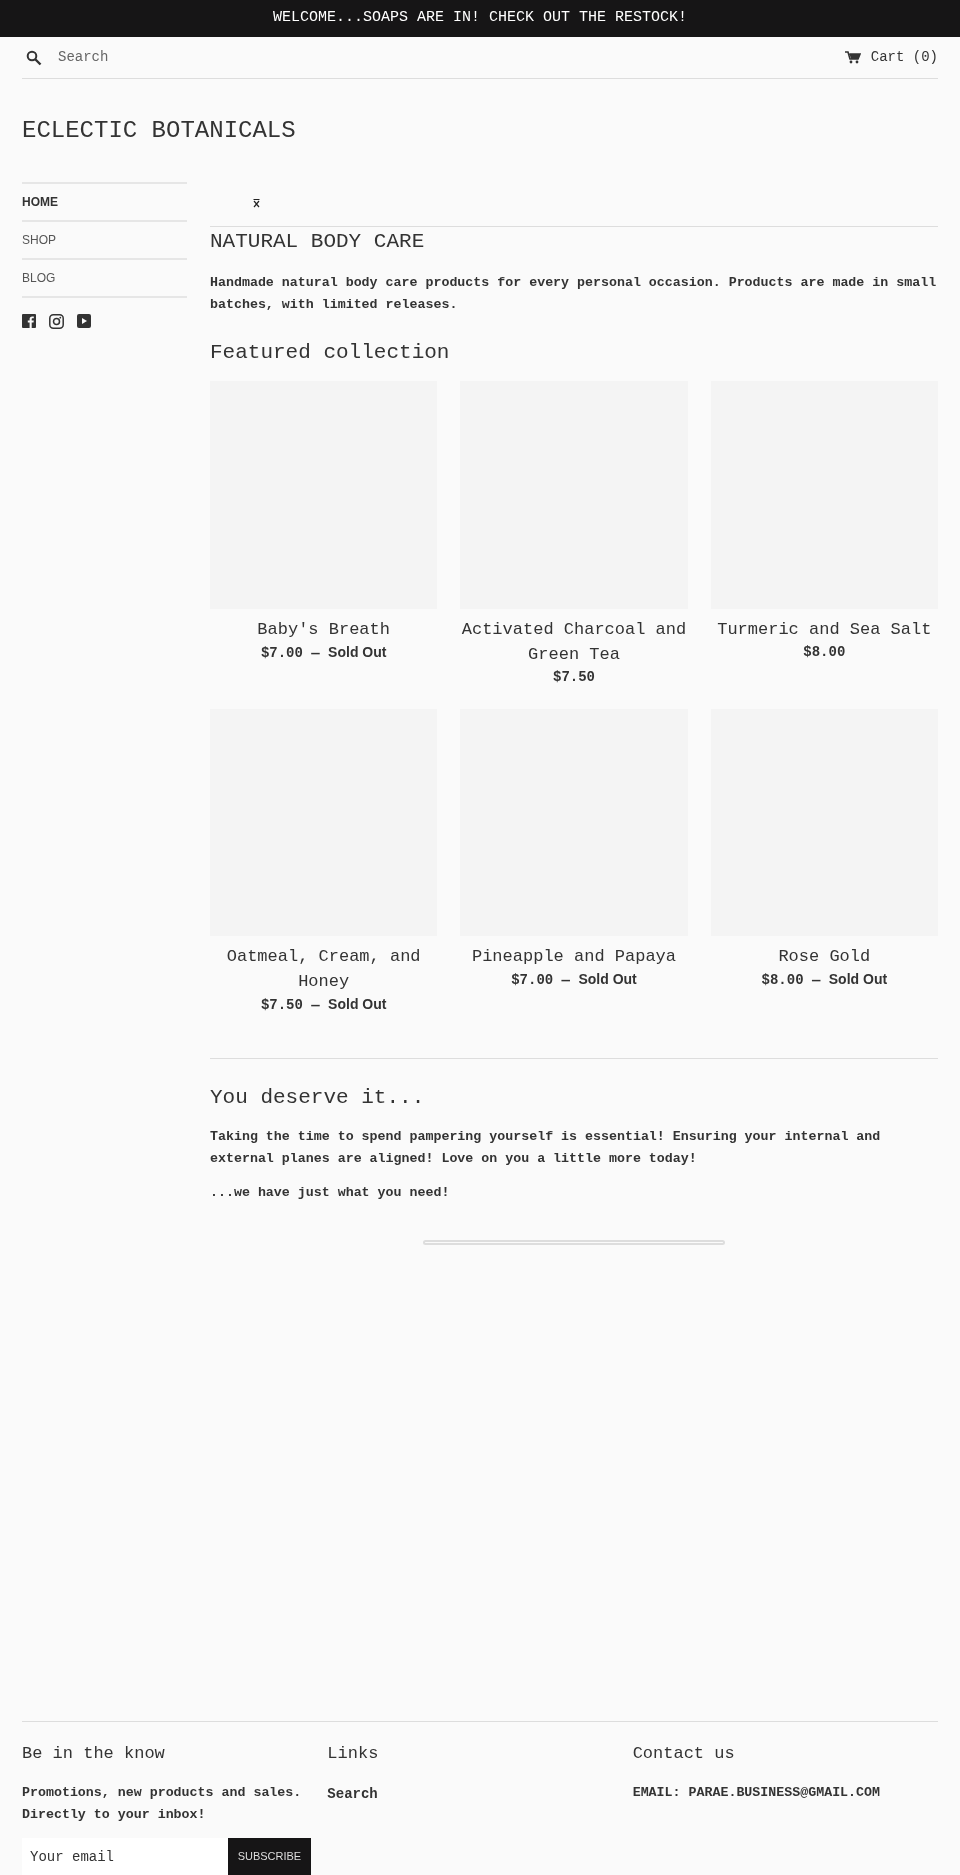 Image resolution: width=960 pixels, height=1875 pixels. I want to click on section-heading: NATURAL BODY CARE, so click(318, 241).